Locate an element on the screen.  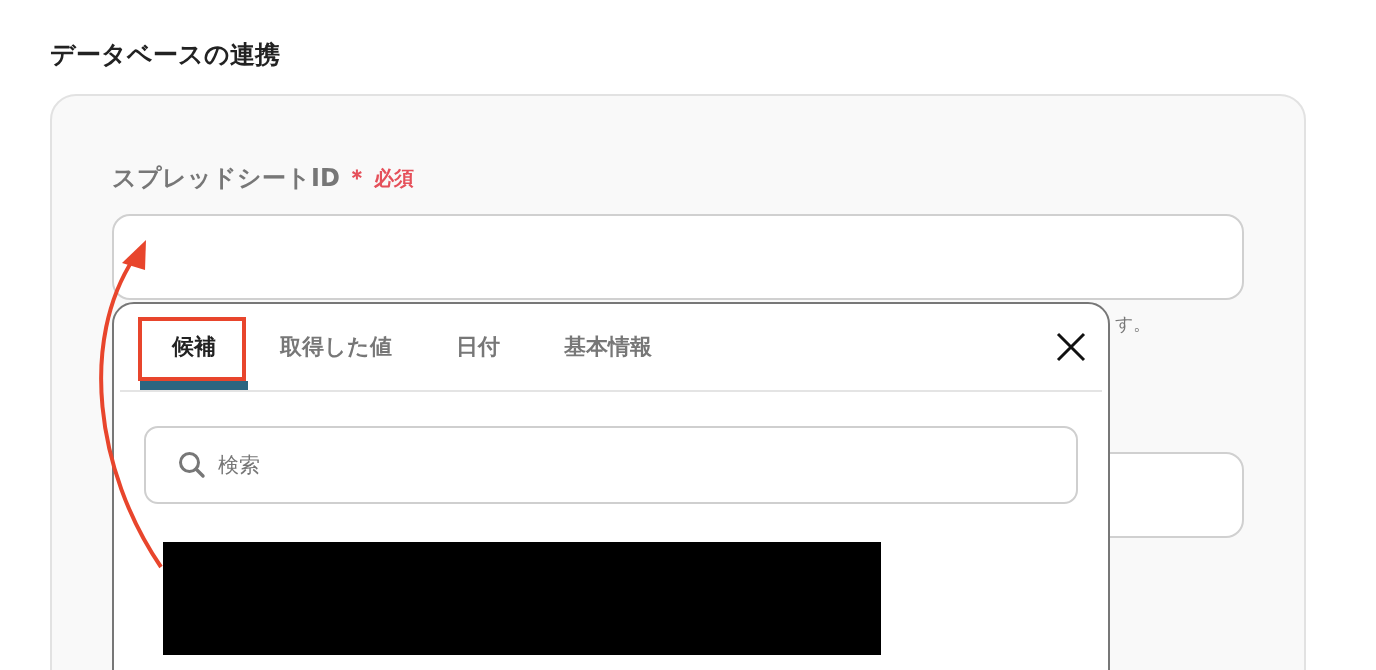
spreadsheet-id-field is located at coordinates (678, 257).